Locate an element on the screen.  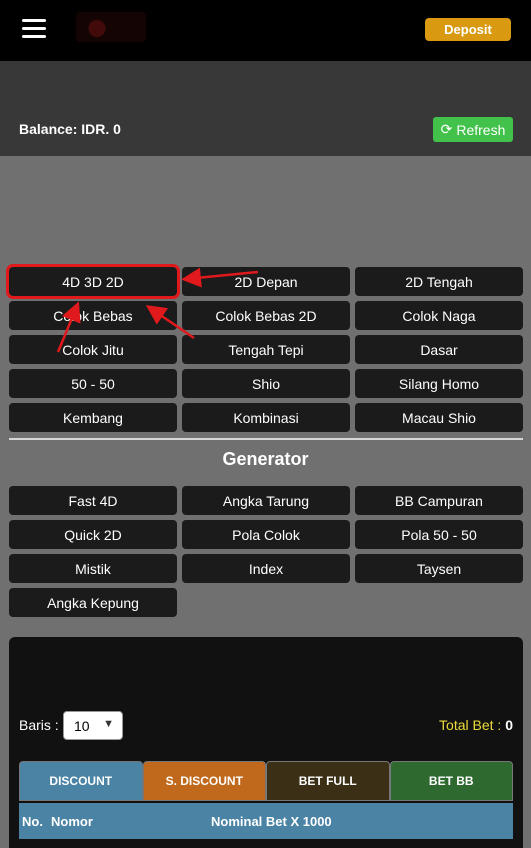
generator-title: Generator is located at coordinates (265, 459).